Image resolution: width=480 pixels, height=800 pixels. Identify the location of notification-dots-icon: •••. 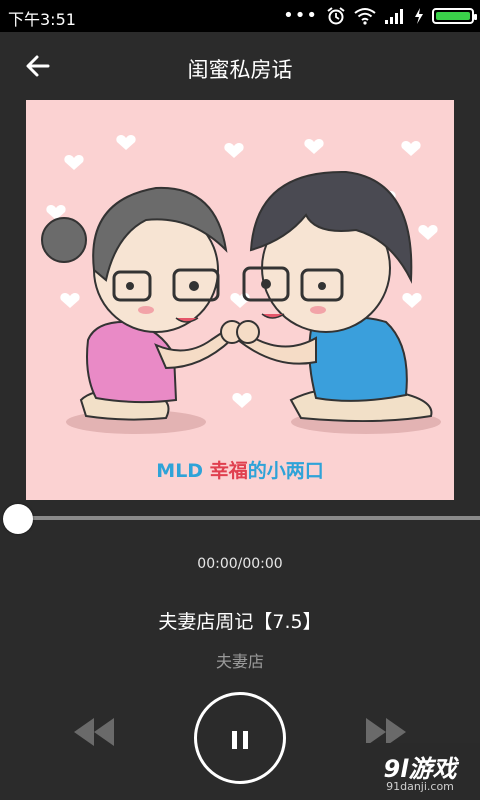
(300, 15).